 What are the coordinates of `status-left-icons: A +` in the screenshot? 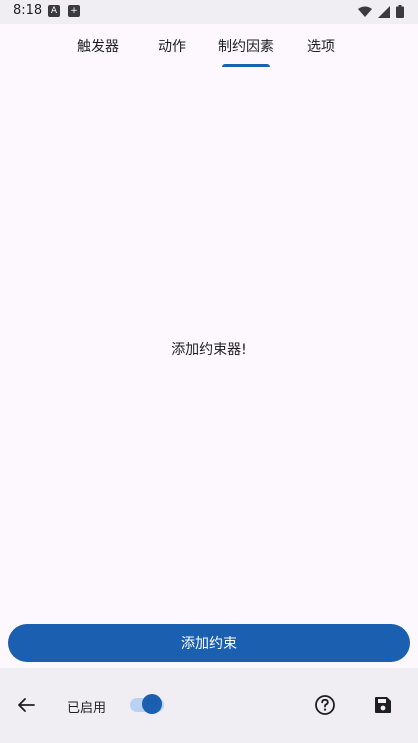 It's located at (64, 11).